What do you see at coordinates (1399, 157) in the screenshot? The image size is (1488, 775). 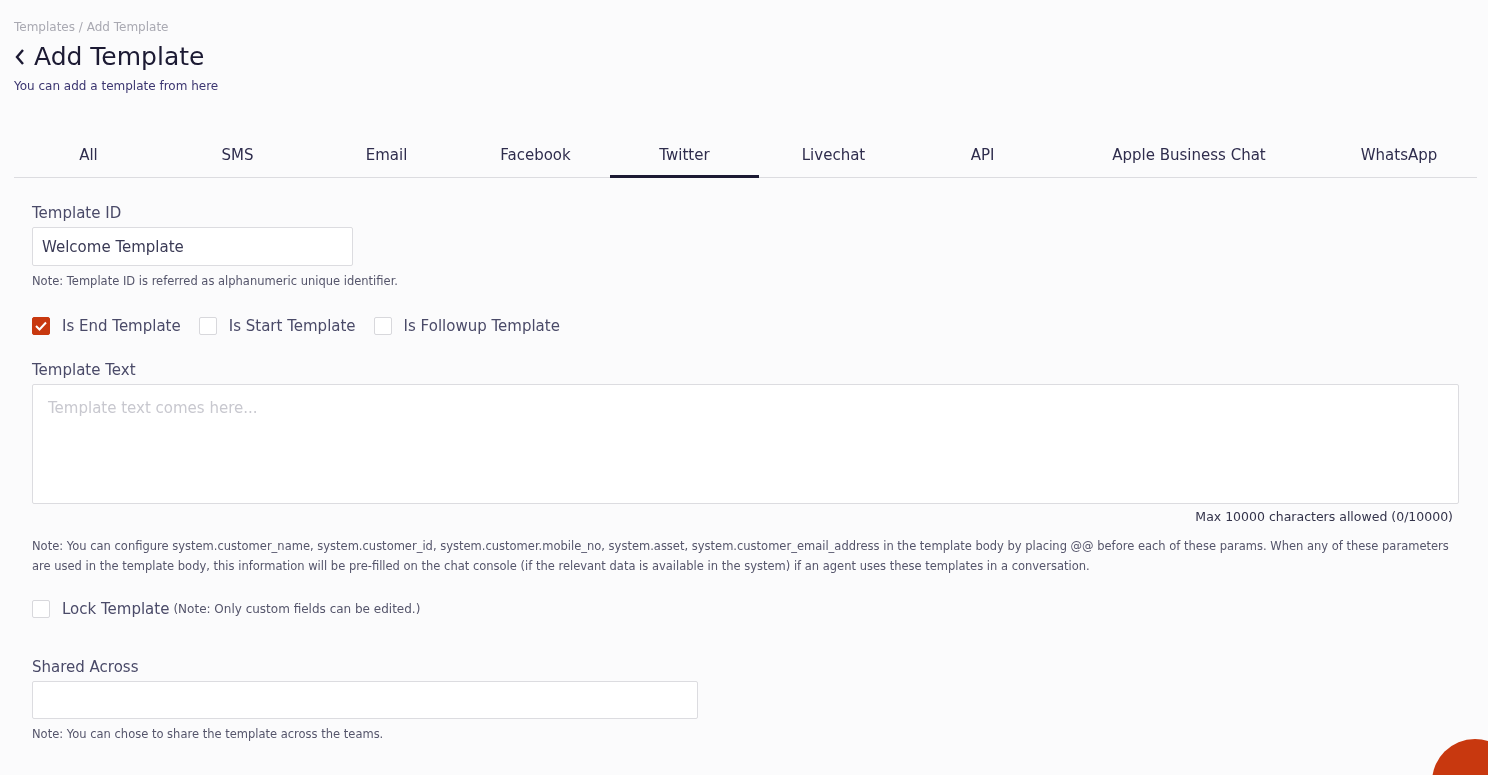 I see `tab: WhatsApp` at bounding box center [1399, 157].